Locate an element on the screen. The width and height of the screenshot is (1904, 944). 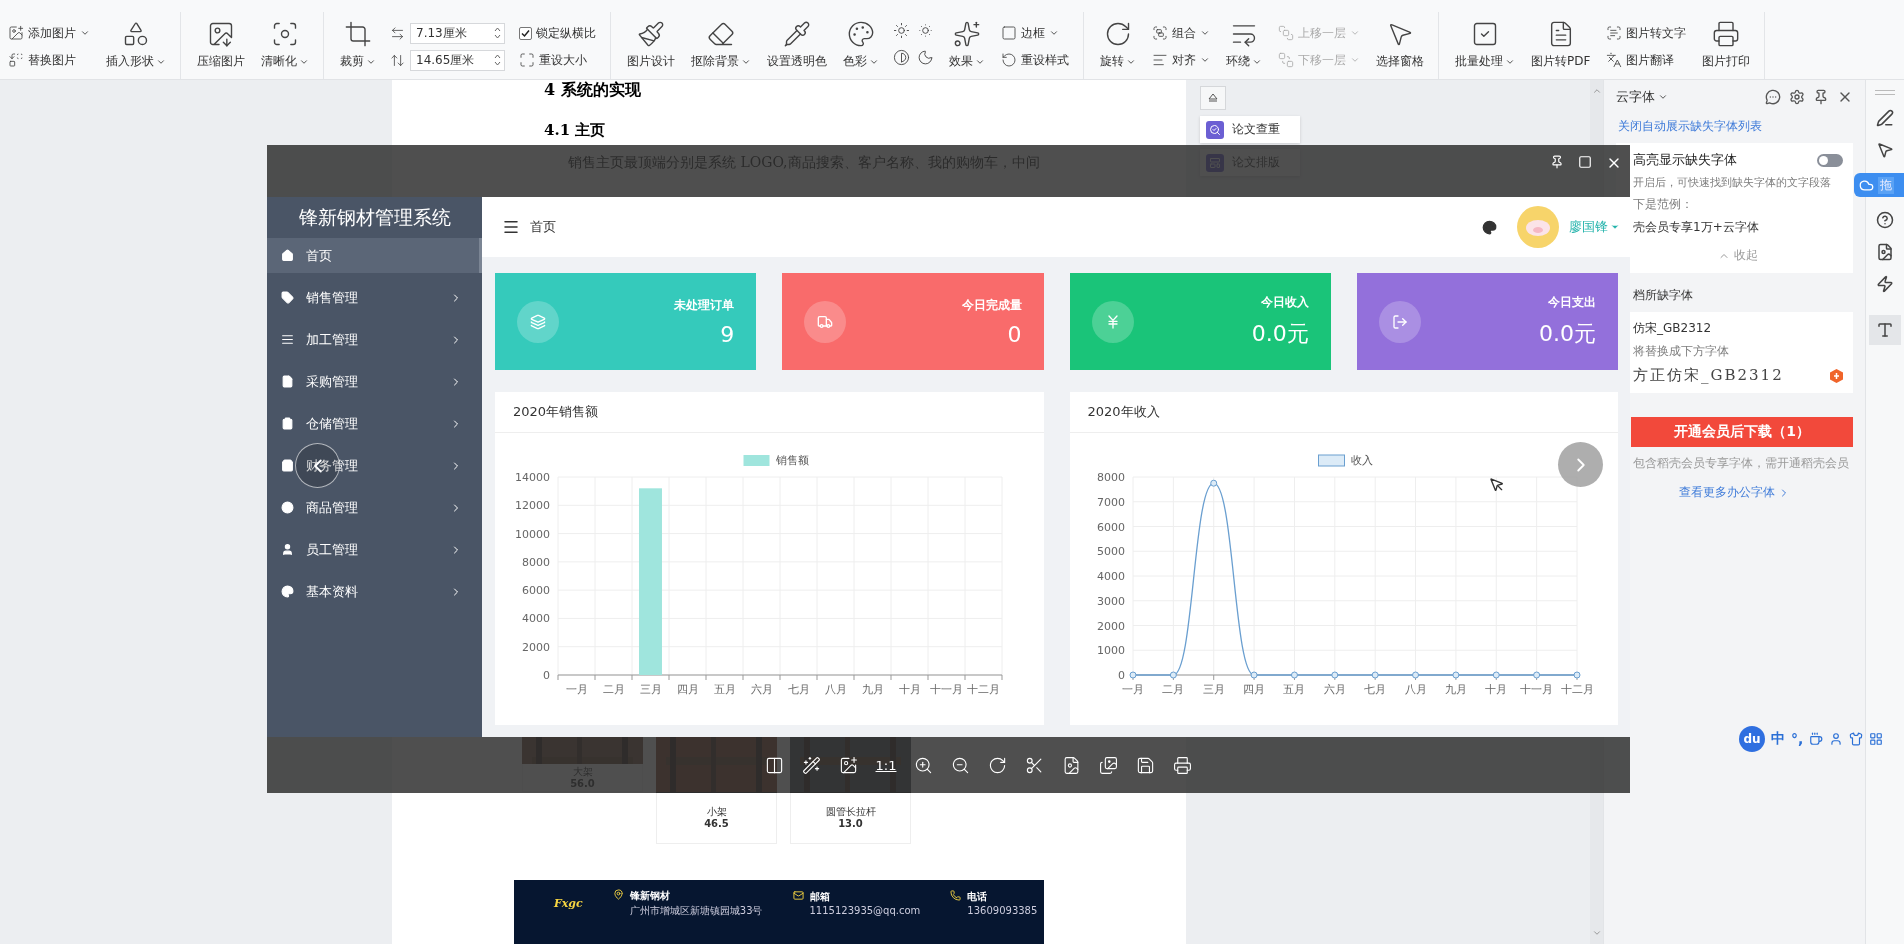
file-image-icon is located at coordinates (1885, 252).